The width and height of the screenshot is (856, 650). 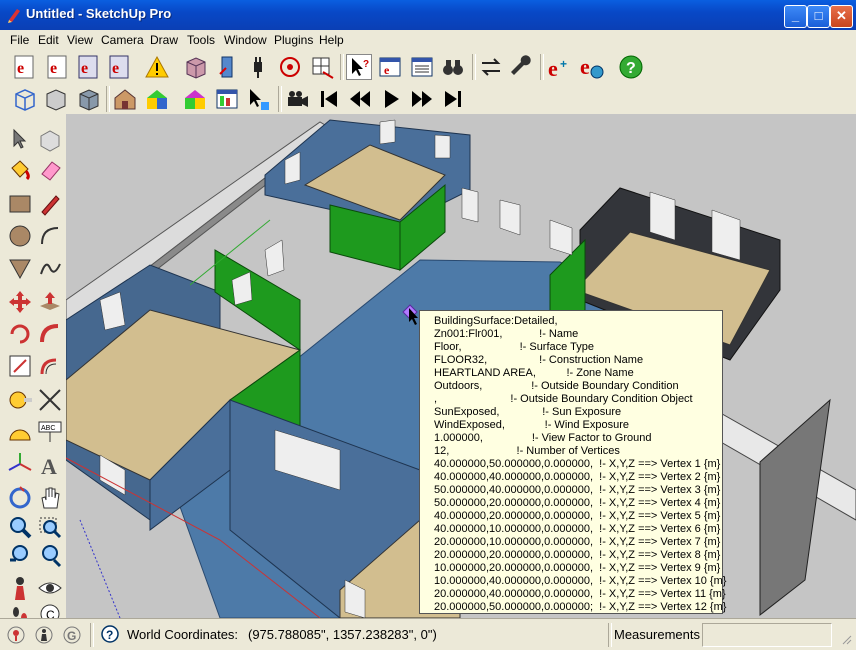 I want to click on xray-button, so click(x=25, y=99).